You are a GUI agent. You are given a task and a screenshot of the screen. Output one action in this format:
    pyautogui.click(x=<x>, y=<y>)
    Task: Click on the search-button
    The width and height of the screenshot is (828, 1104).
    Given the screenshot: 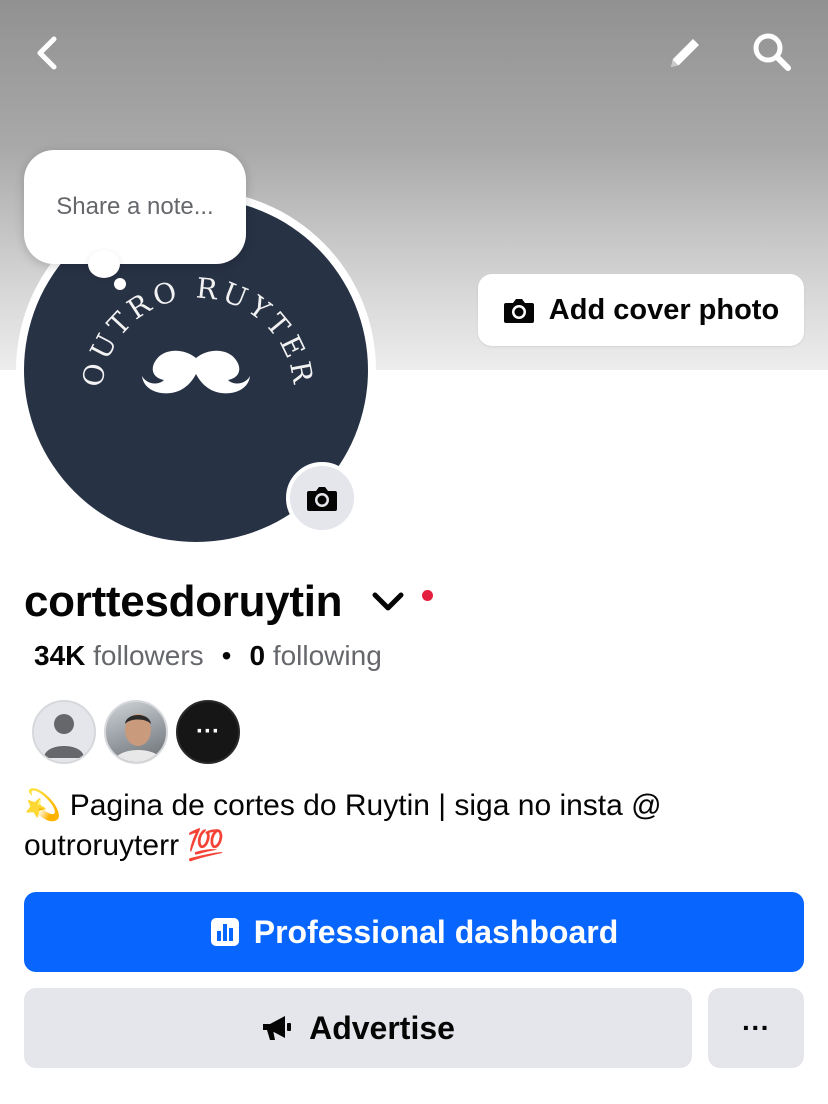 What is the action you would take?
    pyautogui.click(x=772, y=52)
    